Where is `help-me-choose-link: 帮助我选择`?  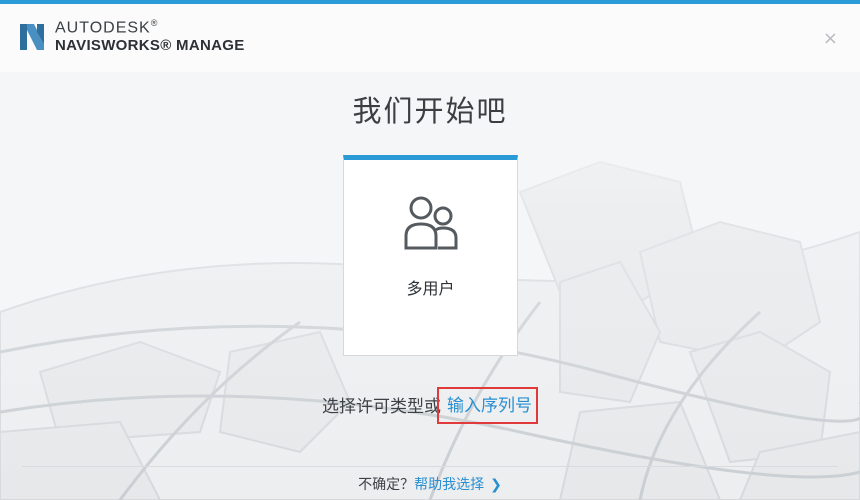 help-me-choose-link: 帮助我选择 is located at coordinates (449, 485).